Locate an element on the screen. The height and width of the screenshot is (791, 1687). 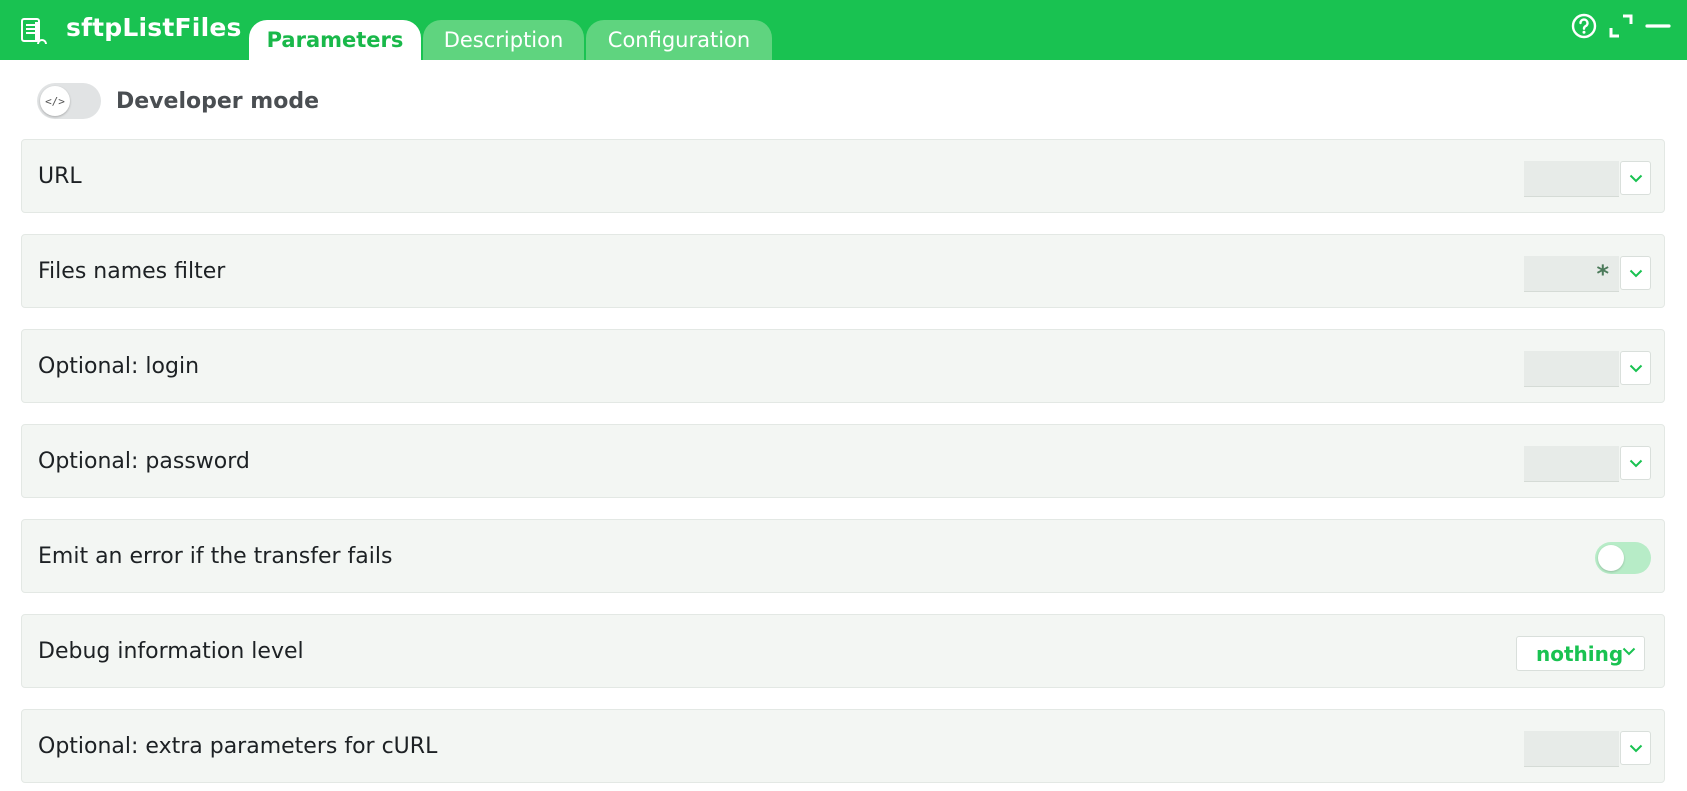
login-dropdown-button is located at coordinates (1635, 368).